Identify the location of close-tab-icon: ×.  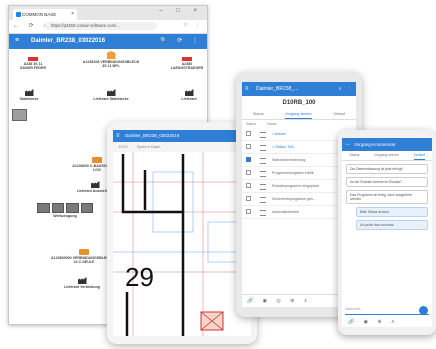
(72, 14).